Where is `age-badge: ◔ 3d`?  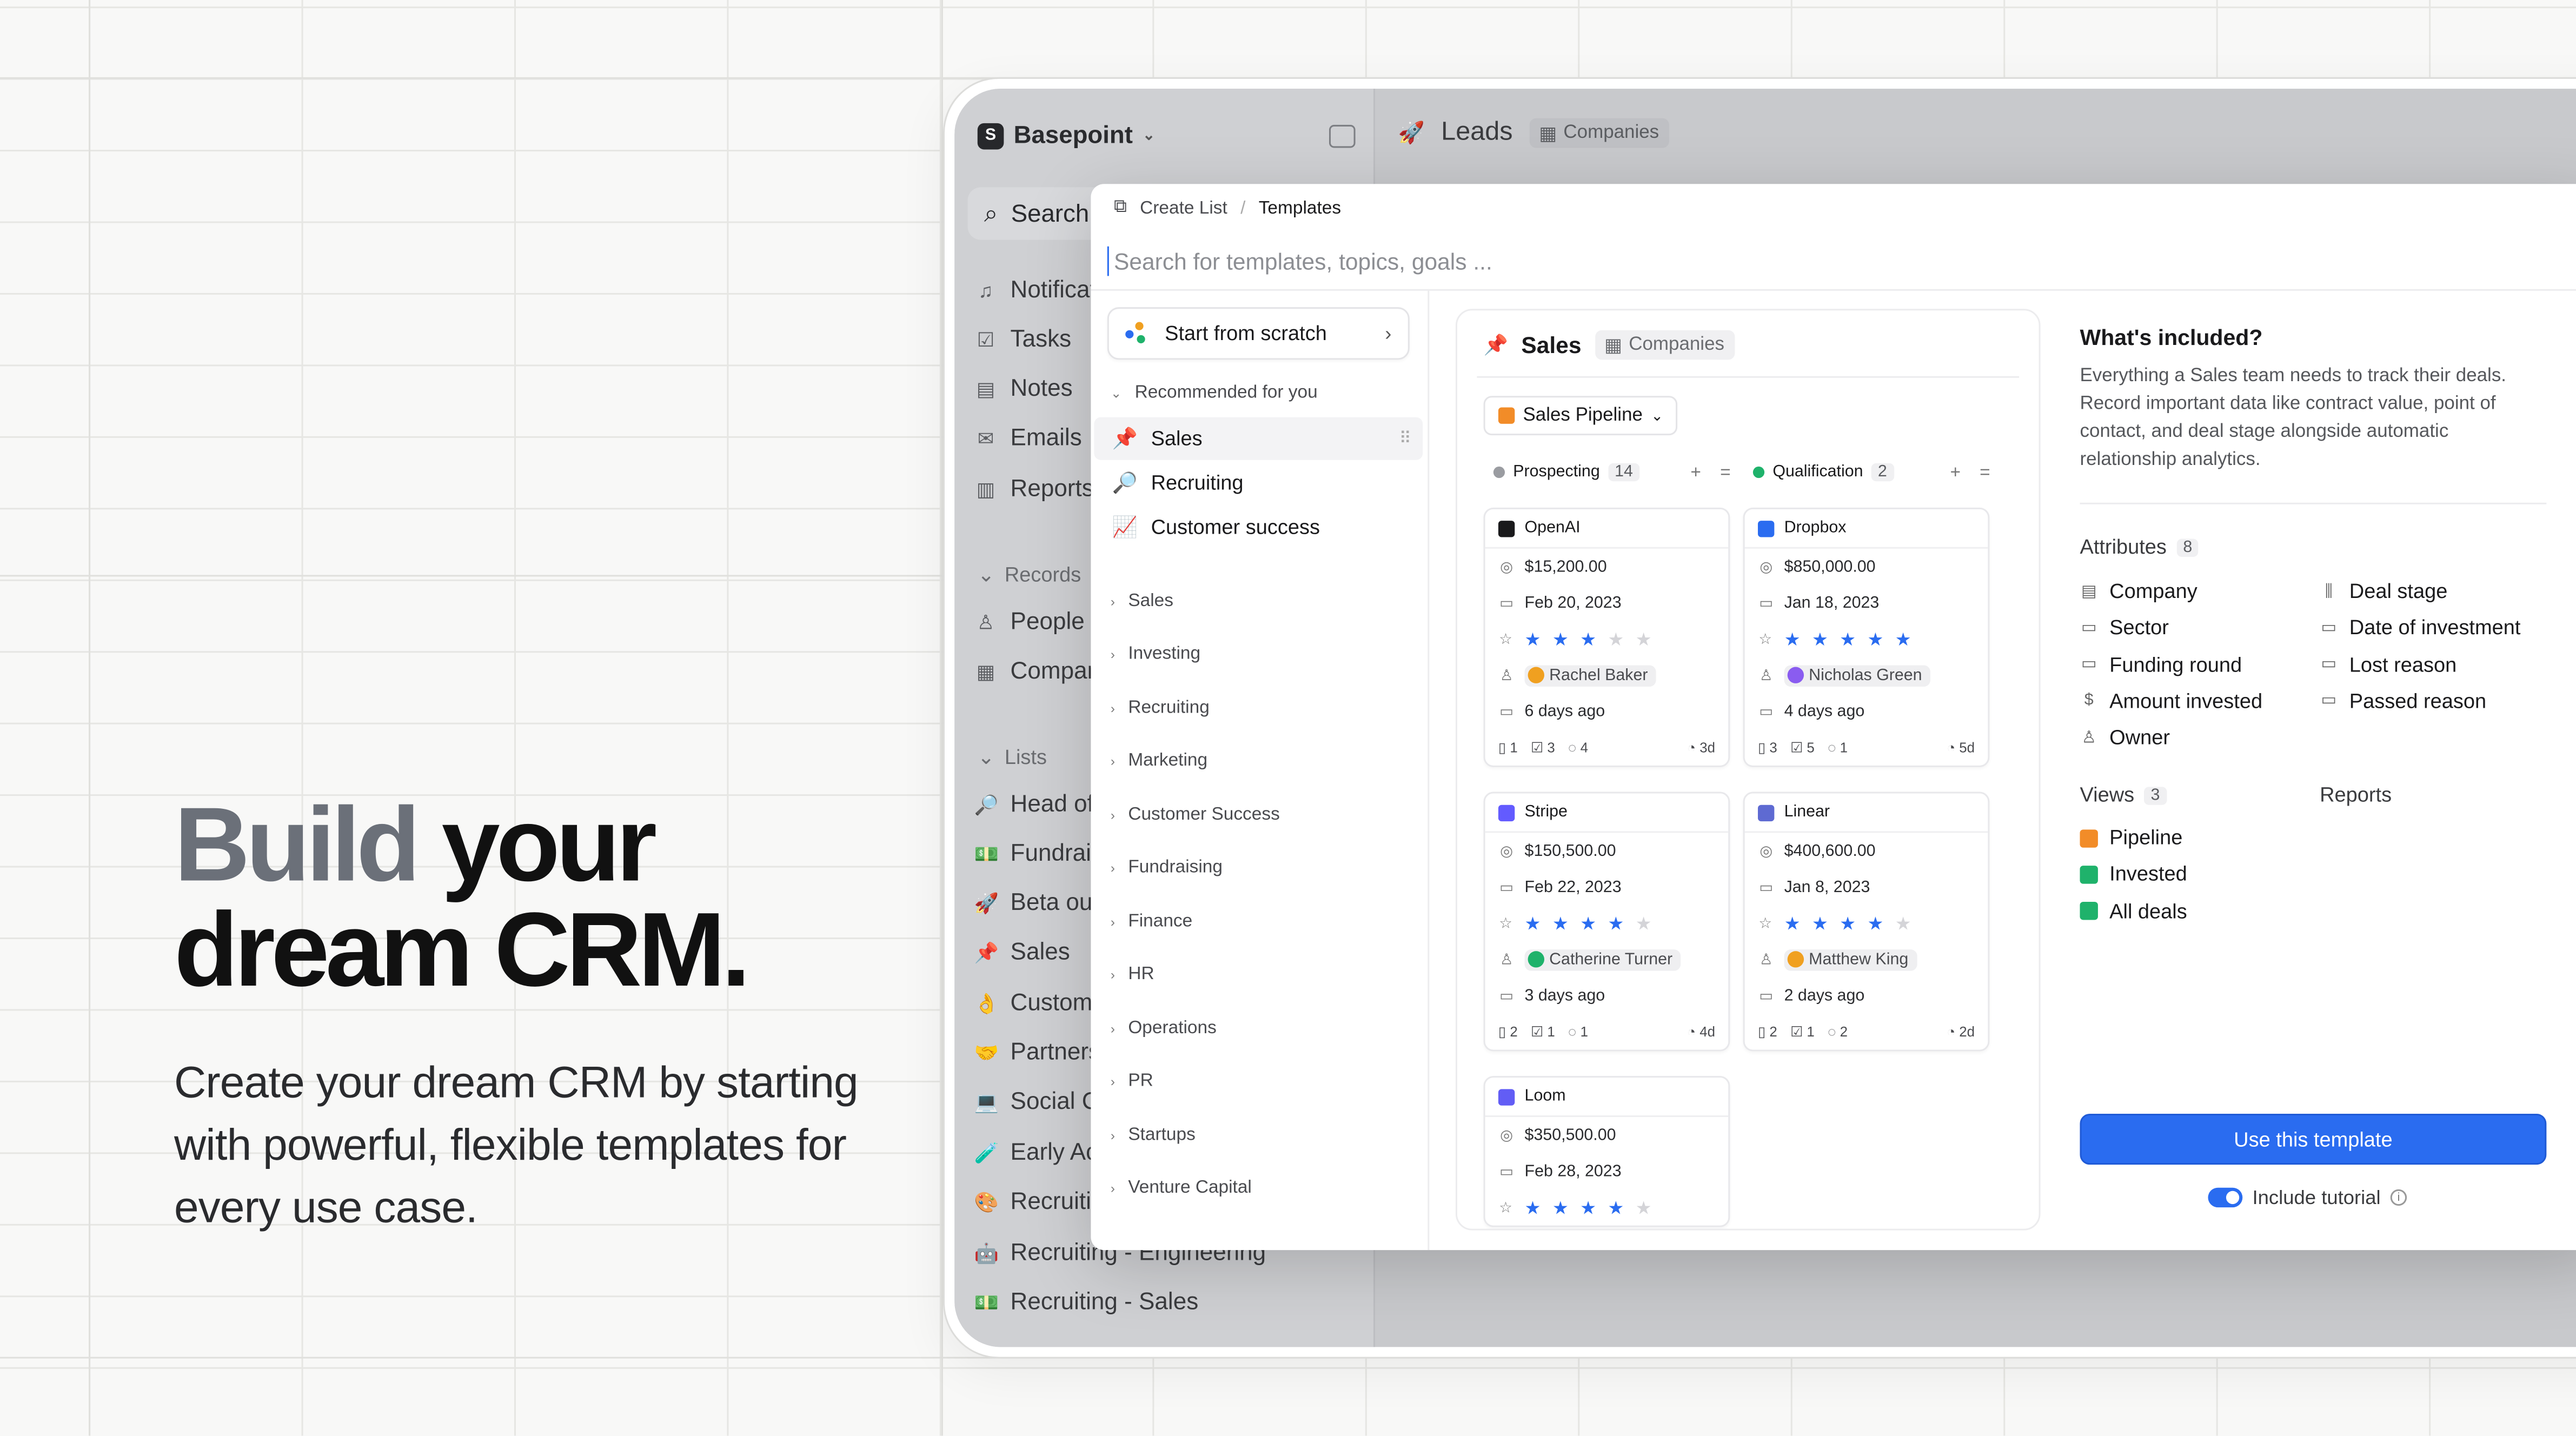 age-badge: ◔ 3d is located at coordinates (1701, 747).